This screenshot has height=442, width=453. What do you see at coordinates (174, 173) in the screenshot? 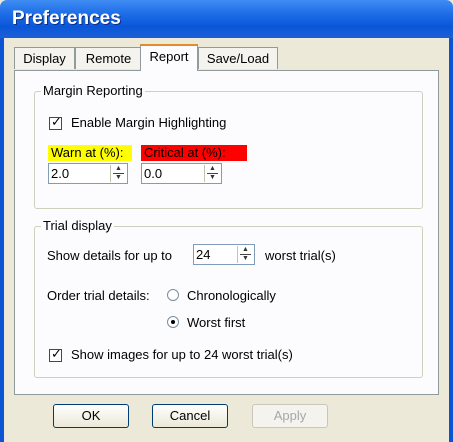
I see `critical-at-input` at bounding box center [174, 173].